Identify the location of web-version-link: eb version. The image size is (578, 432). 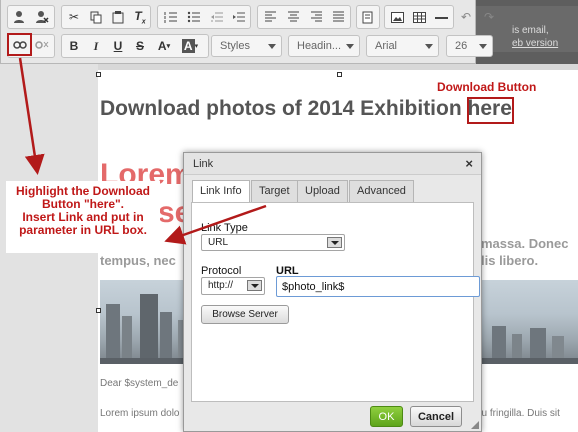
(535, 43).